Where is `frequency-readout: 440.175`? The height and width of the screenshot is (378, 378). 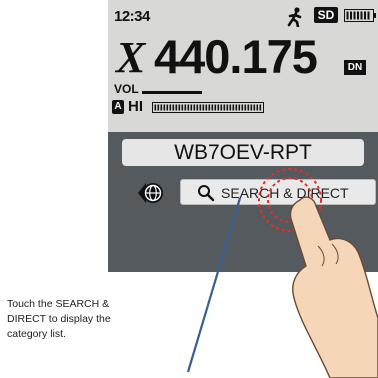
frequency-readout: 440.175 is located at coordinates (236, 57).